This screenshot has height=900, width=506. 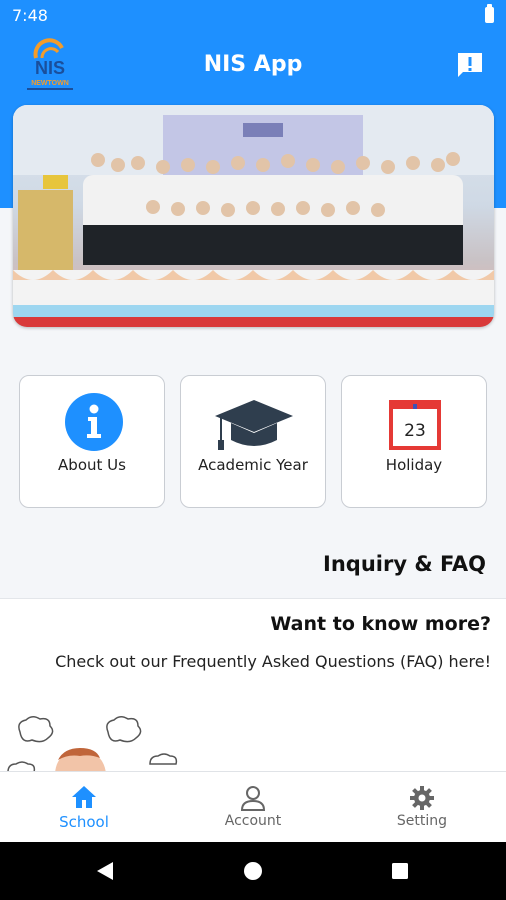 I want to click on app-title: NIS App, so click(x=253, y=64).